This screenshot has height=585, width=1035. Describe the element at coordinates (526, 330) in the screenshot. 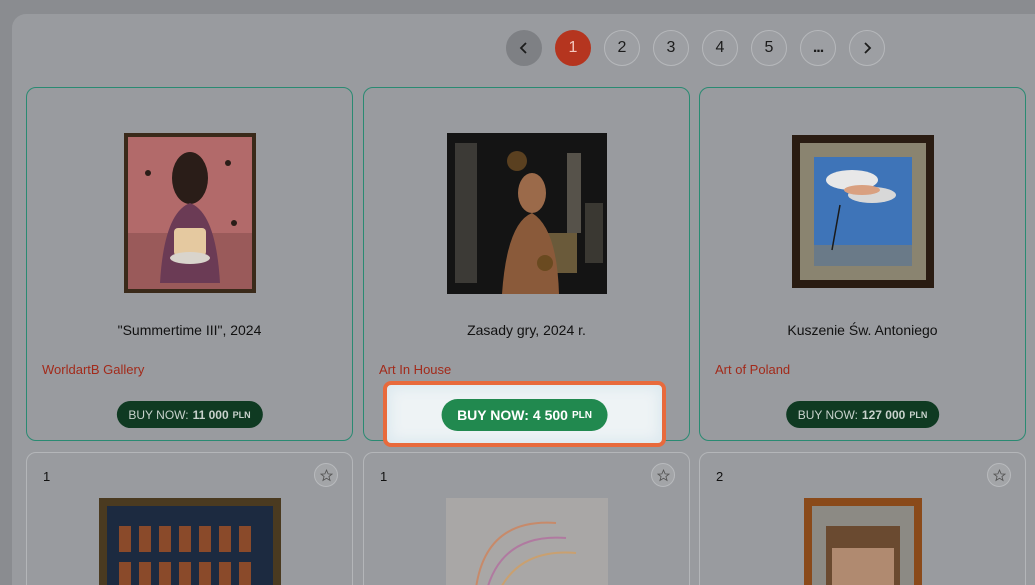

I see `artwork-title: Zasady gry, 2024 r.` at that location.